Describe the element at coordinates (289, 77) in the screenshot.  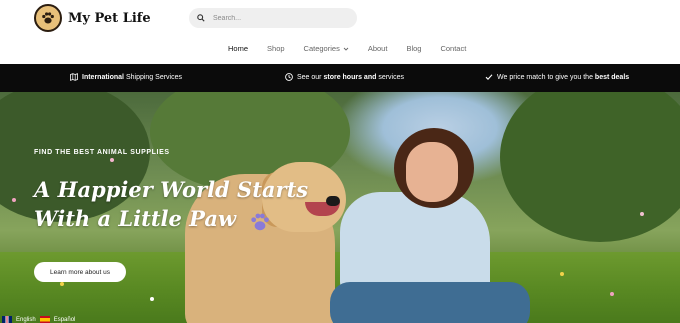
I see `clock-icon` at that location.